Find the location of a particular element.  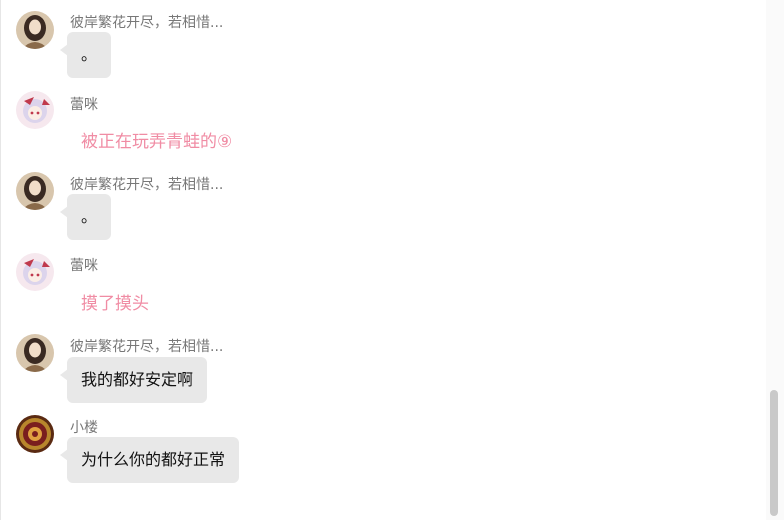

message-text: 被正在玩弄青蛙的⑨ is located at coordinates (157, 142).